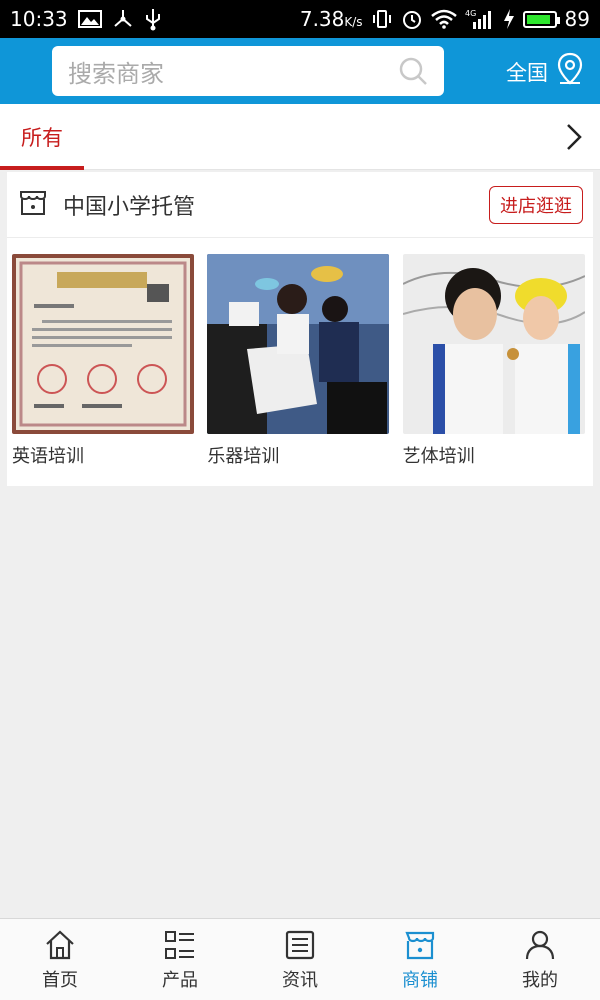 The image size is (600, 1000). What do you see at coordinates (443, 19) in the screenshot?
I see `wifi-icon` at bounding box center [443, 19].